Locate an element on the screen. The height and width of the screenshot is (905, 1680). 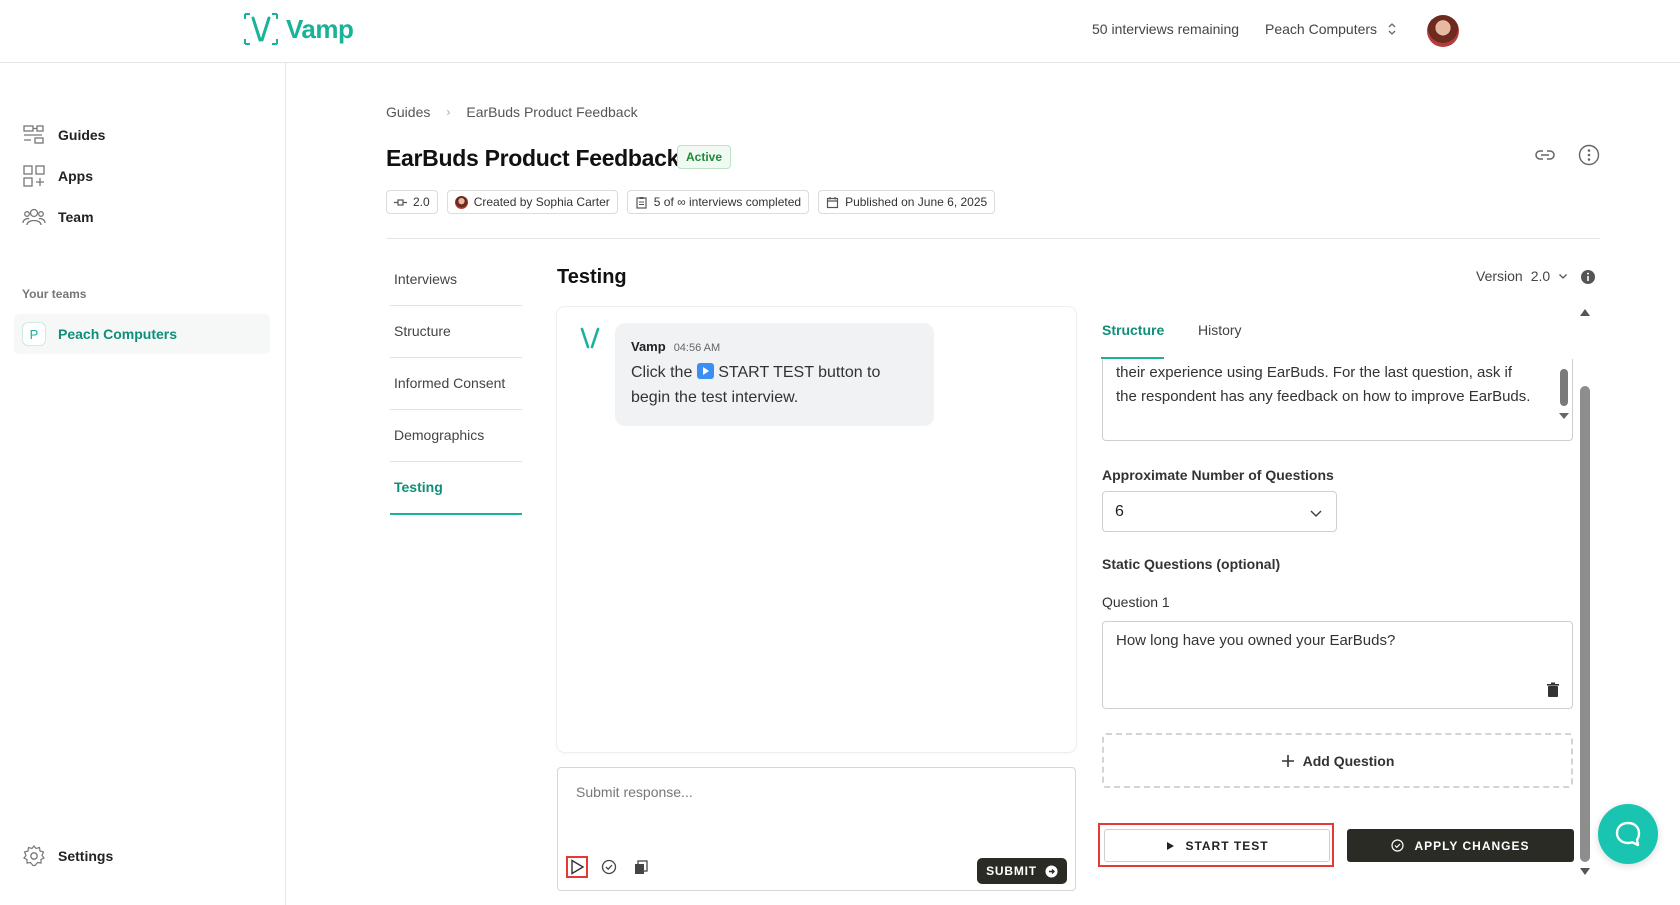
version-select: Version 2.0 is located at coordinates (1522, 276).